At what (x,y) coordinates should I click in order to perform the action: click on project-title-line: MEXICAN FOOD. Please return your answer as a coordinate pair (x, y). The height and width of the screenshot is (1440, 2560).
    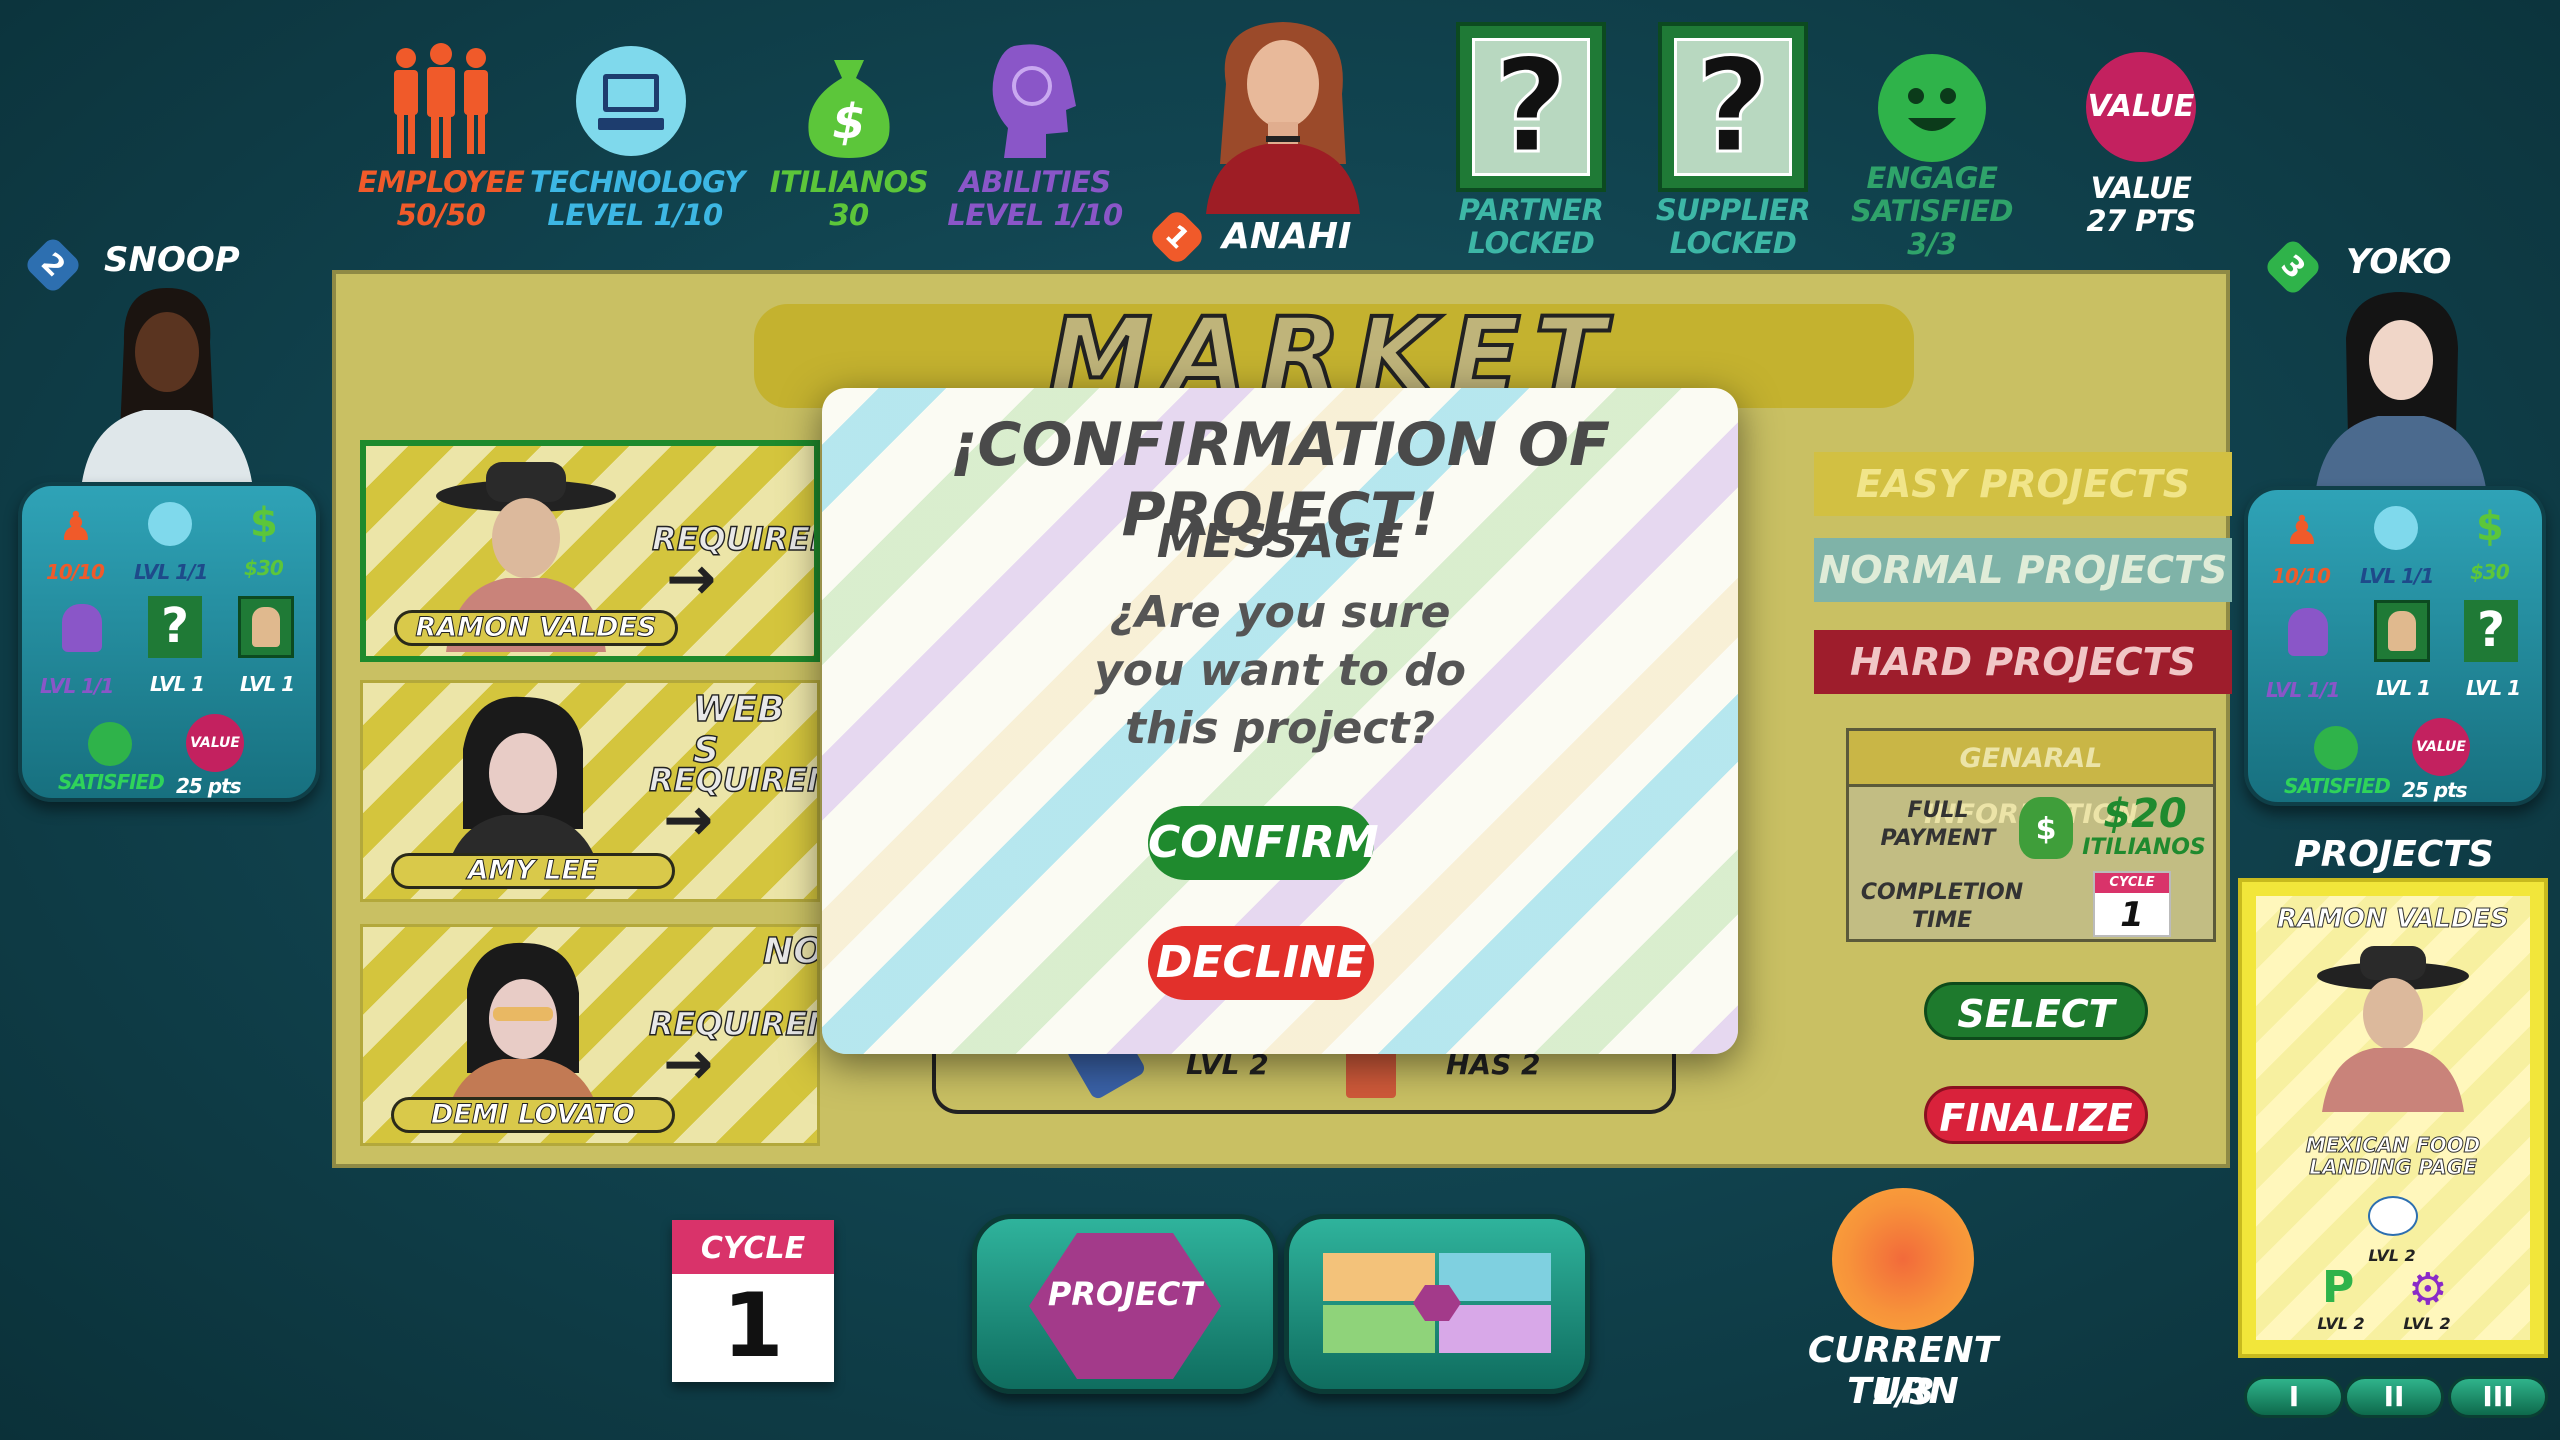
    Looking at the image, I should click on (2393, 1145).